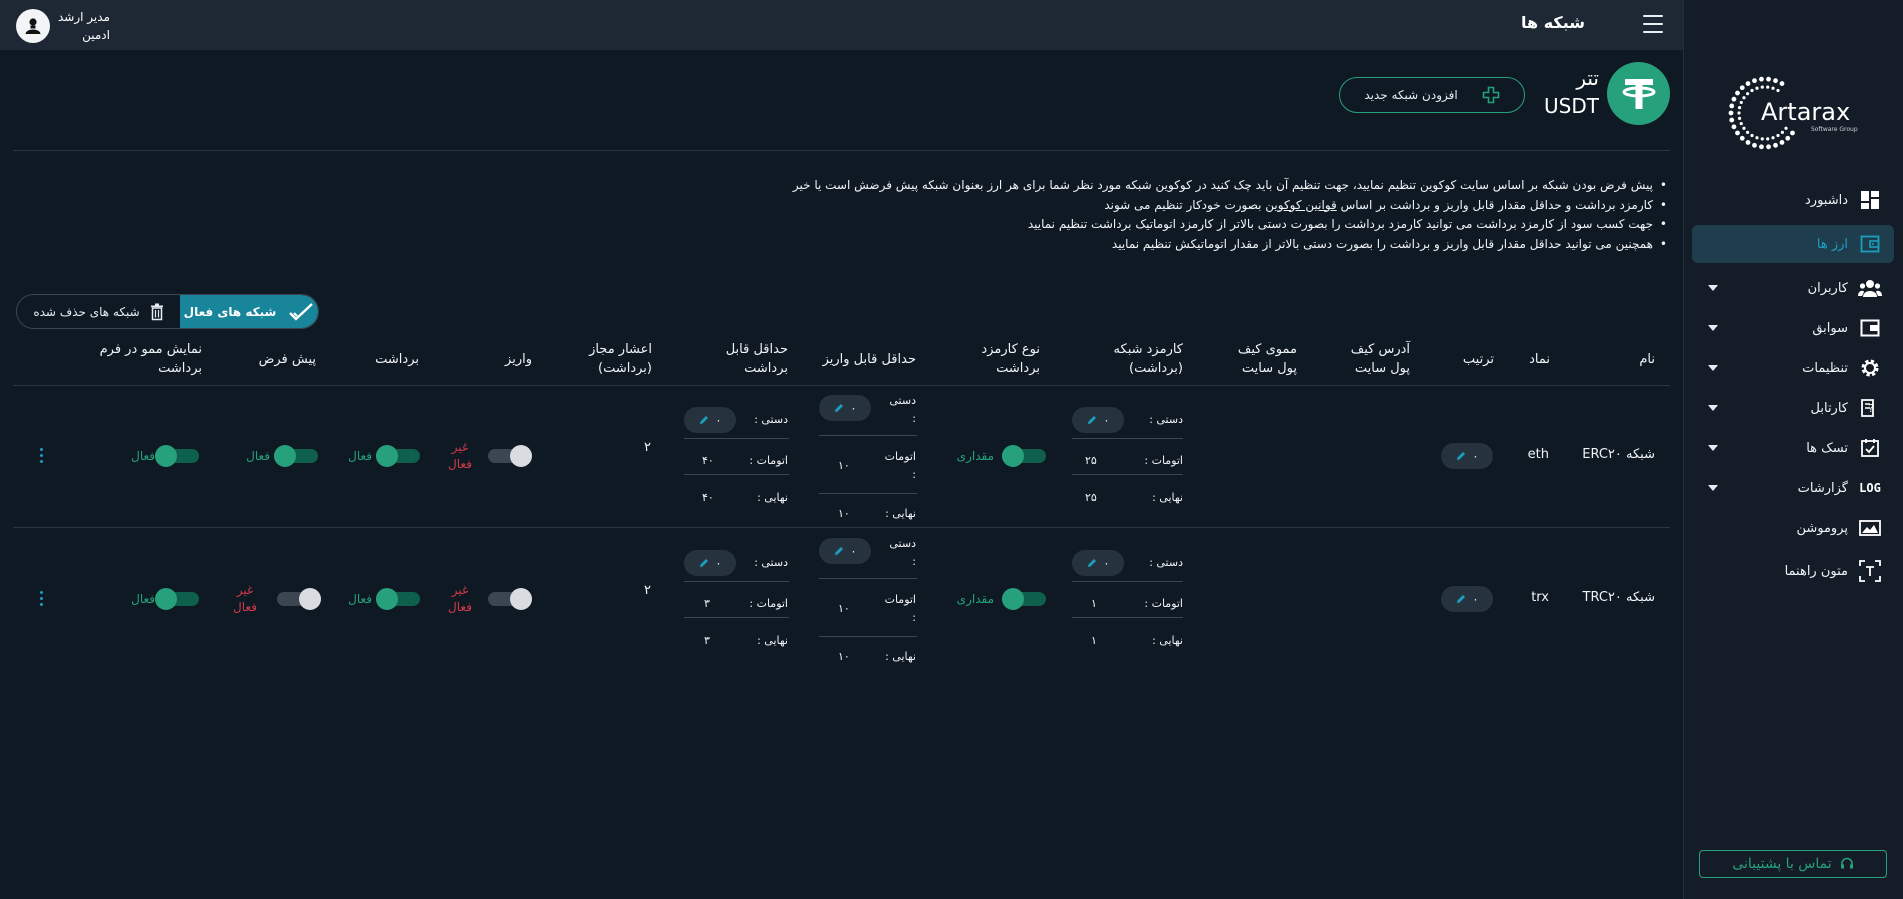 The image size is (1903, 899). What do you see at coordinates (1826, 200) in the screenshot?
I see `sidebar-item-label: داشبورد` at bounding box center [1826, 200].